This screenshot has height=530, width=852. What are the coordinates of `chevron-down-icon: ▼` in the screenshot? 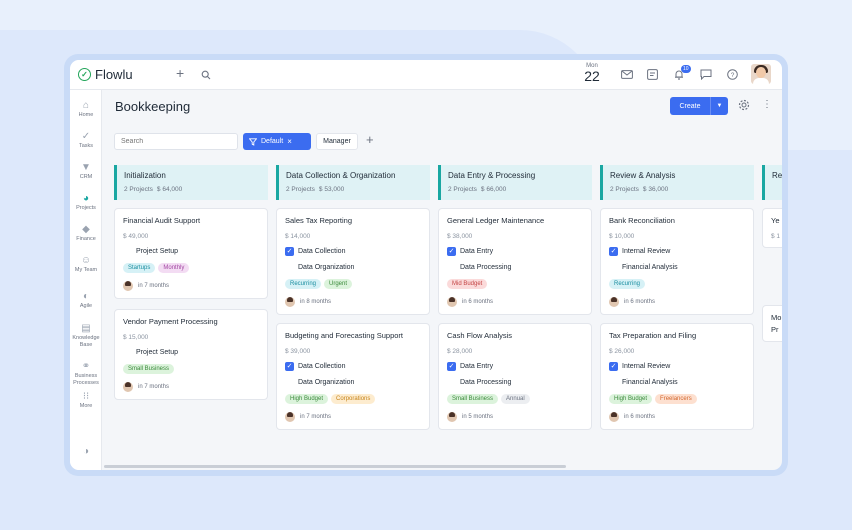 It's located at (719, 106).